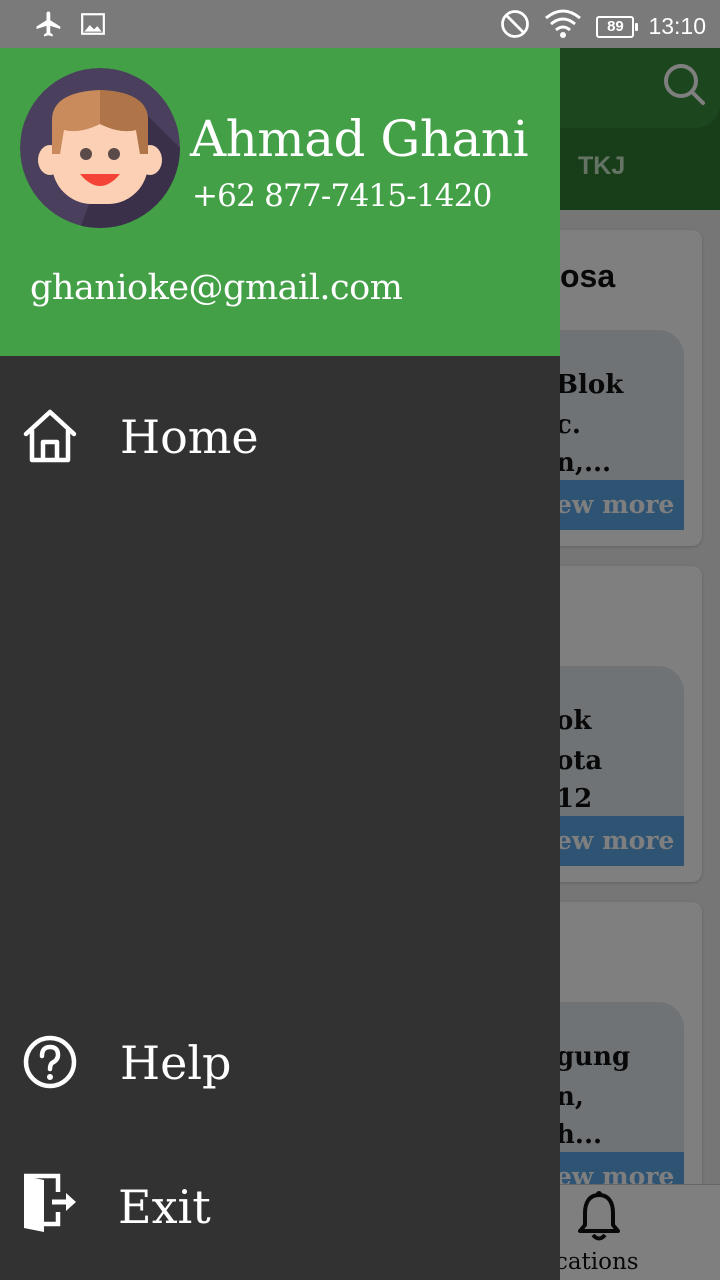 Image resolution: width=720 pixels, height=1280 pixels. What do you see at coordinates (342, 196) in the screenshot?
I see `user-phone: +62 877-7415-1420` at bounding box center [342, 196].